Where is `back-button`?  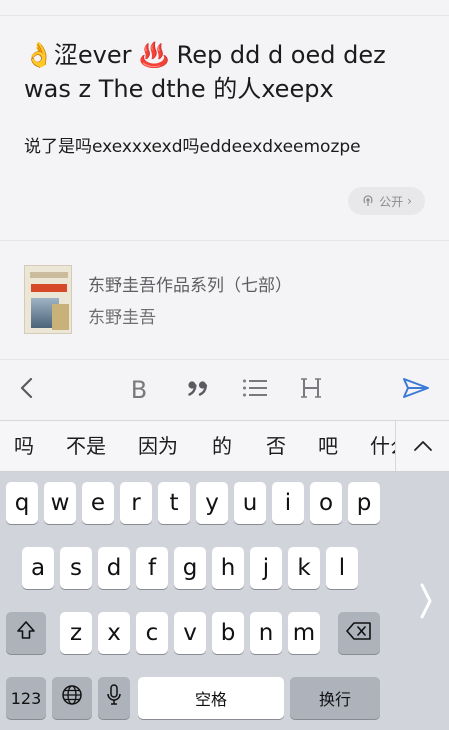
back-button is located at coordinates (27, 390).